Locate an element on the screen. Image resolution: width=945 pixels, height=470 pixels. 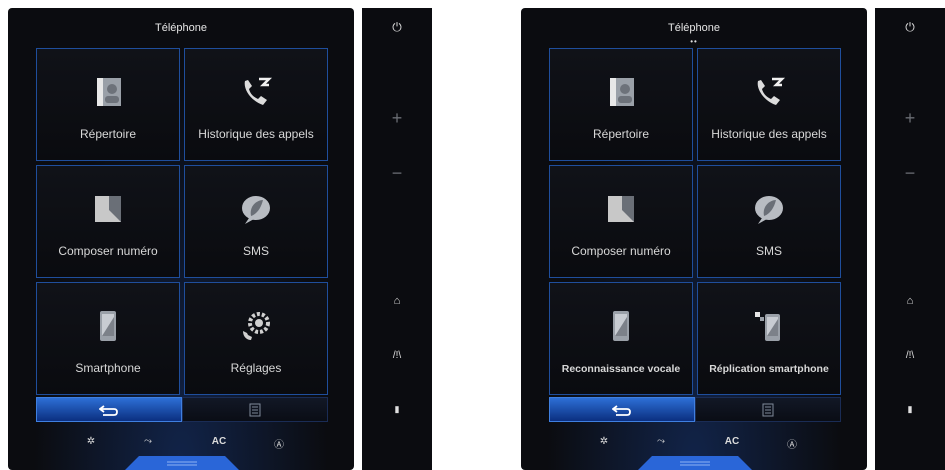
tile-replication-smartphone: Réplication smartphone is located at coordinates (769, 338).